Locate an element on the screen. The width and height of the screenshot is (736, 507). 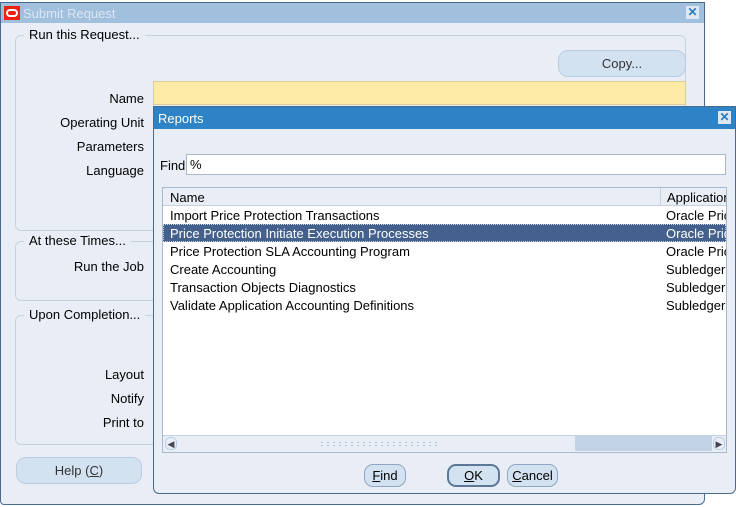
ok-button: OK is located at coordinates (473, 475).